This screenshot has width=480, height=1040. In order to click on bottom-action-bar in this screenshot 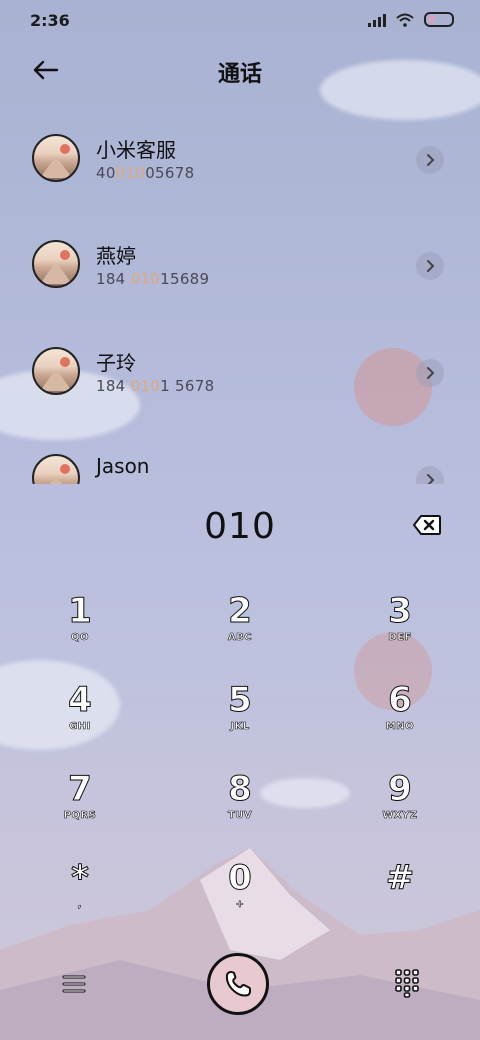, I will do `click(240, 985)`.